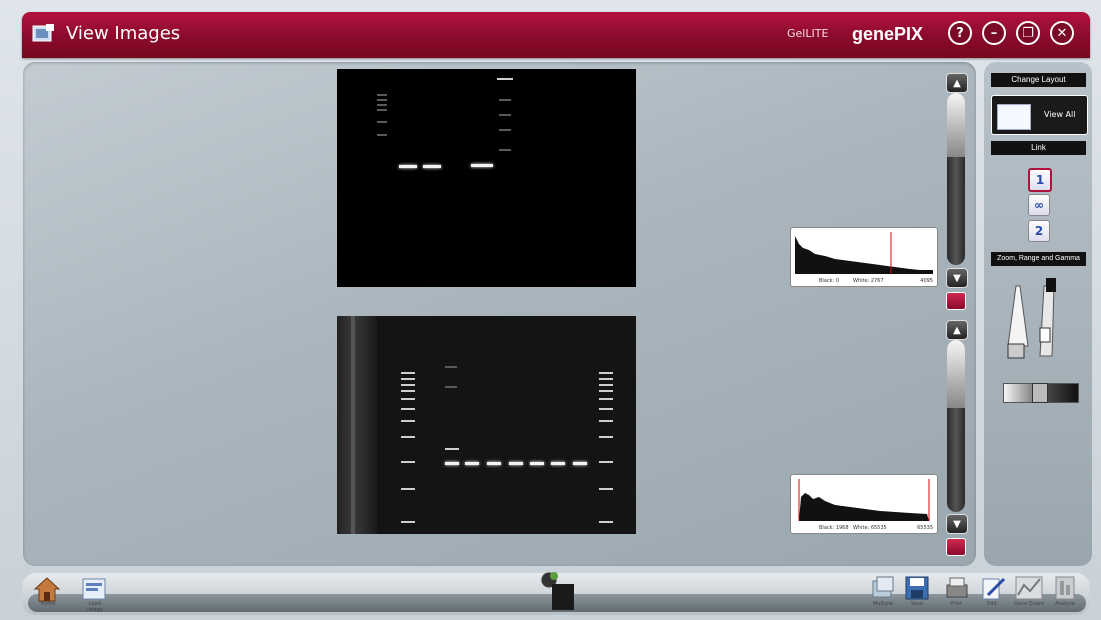 The width and height of the screenshot is (1101, 620). What do you see at coordinates (123, 33) in the screenshot?
I see `page-title: View Images` at bounding box center [123, 33].